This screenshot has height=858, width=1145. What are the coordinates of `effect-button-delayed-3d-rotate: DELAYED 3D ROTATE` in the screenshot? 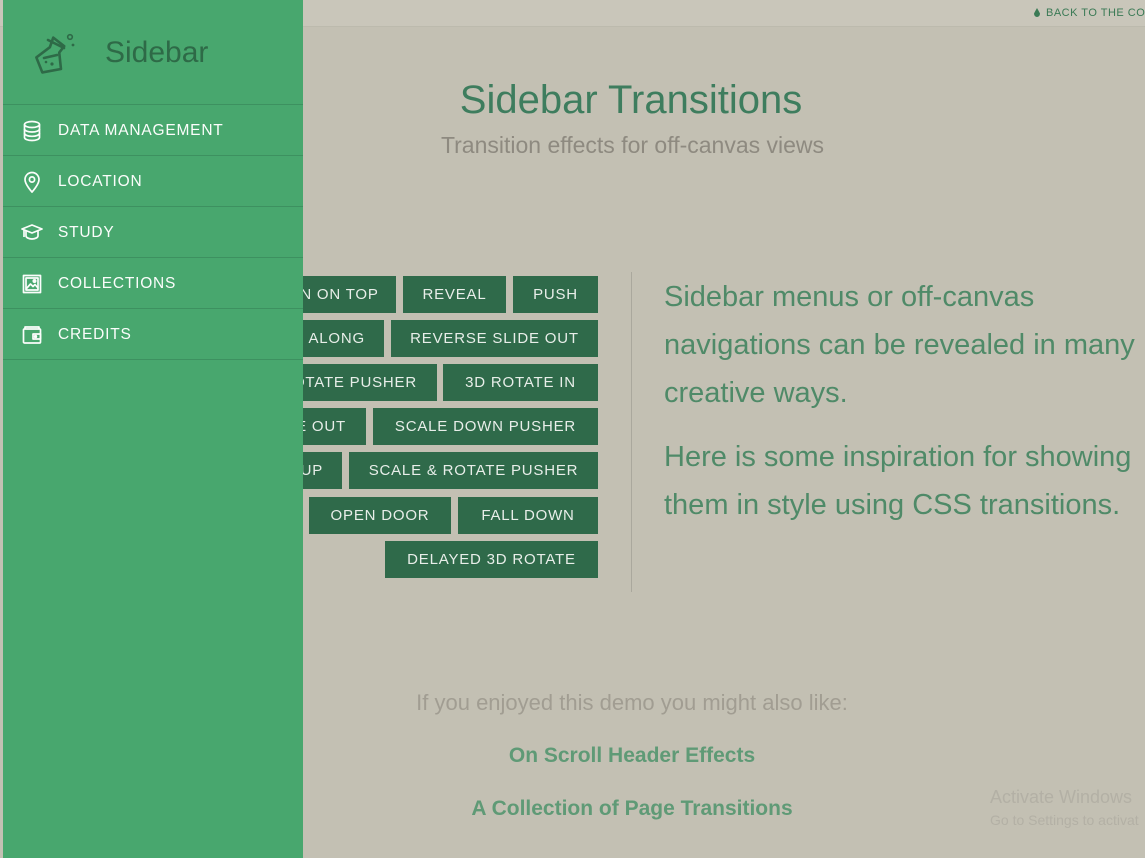 It's located at (491, 559).